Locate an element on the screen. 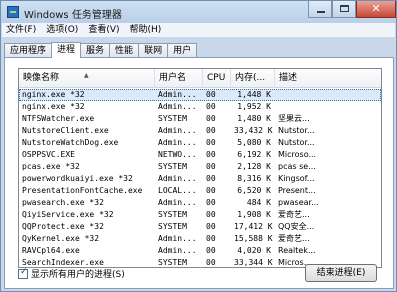 Image resolution: width=397 pixels, height=292 pixels. process-memory: 15,588 K is located at coordinates (253, 238).